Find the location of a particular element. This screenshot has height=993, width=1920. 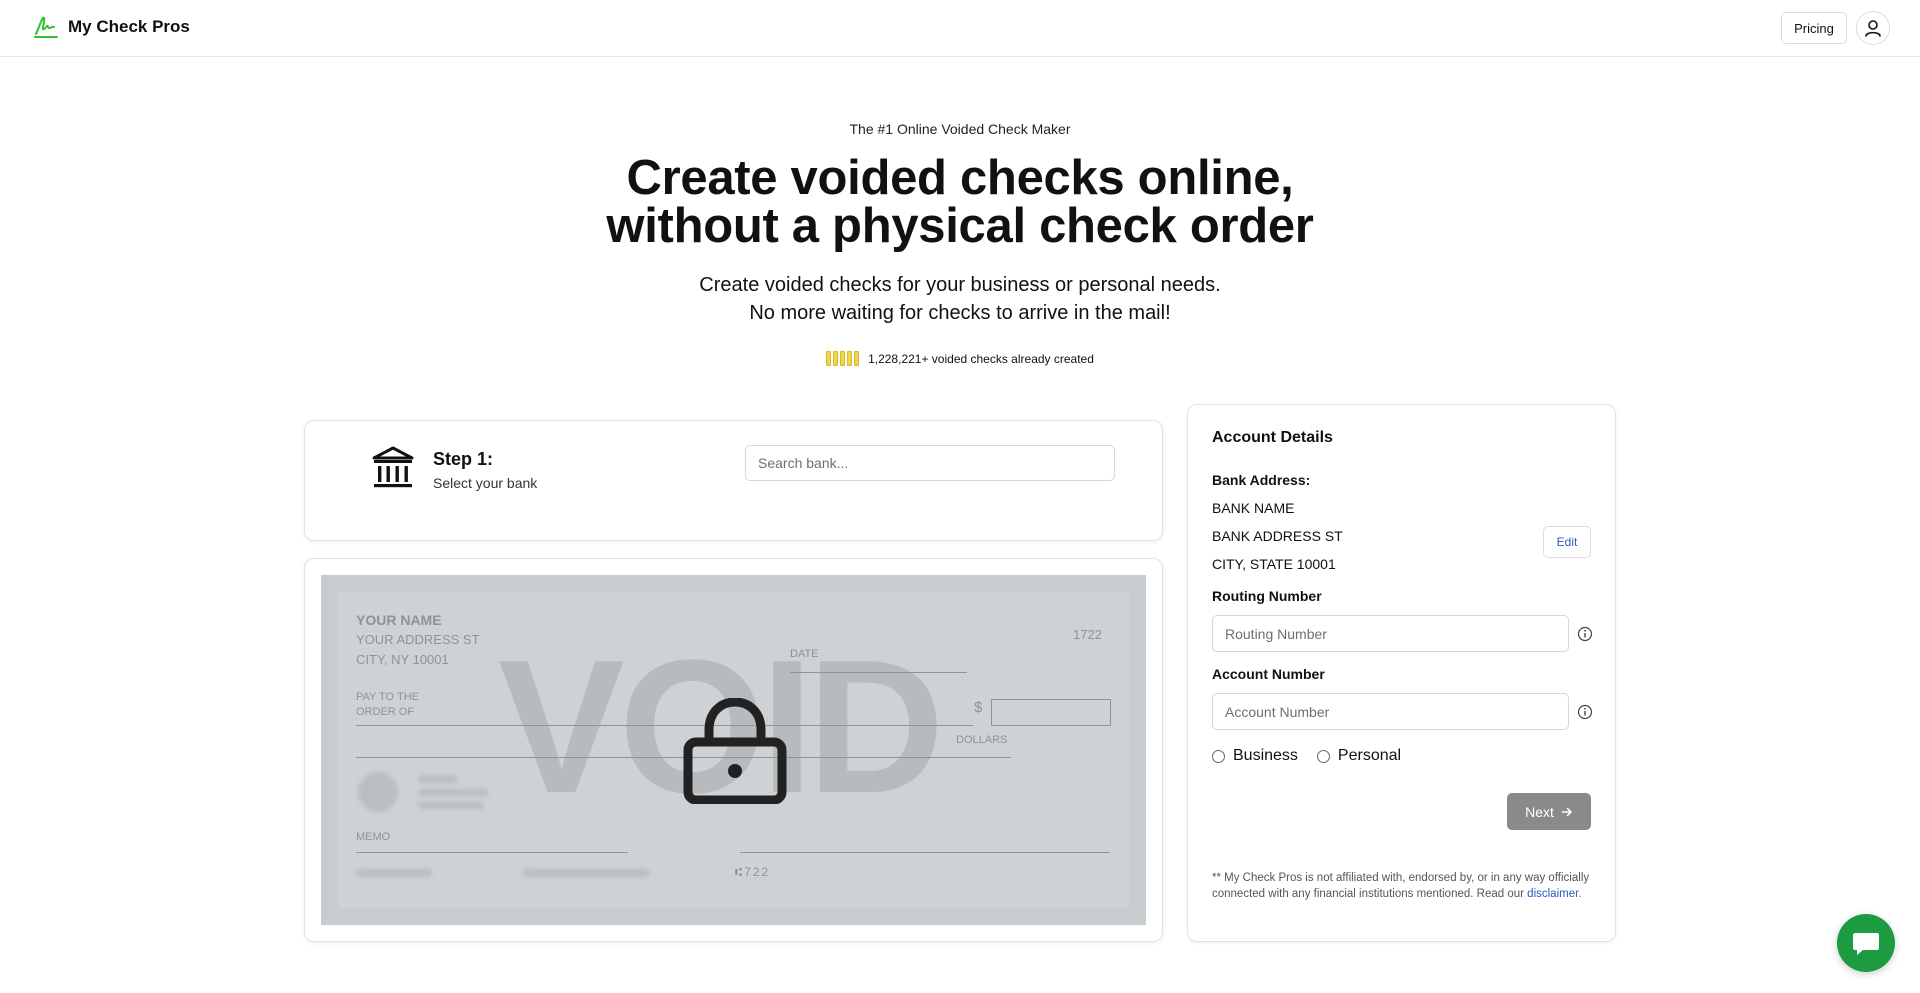

check-address: YOUR ADDRESS ST is located at coordinates (418, 639).